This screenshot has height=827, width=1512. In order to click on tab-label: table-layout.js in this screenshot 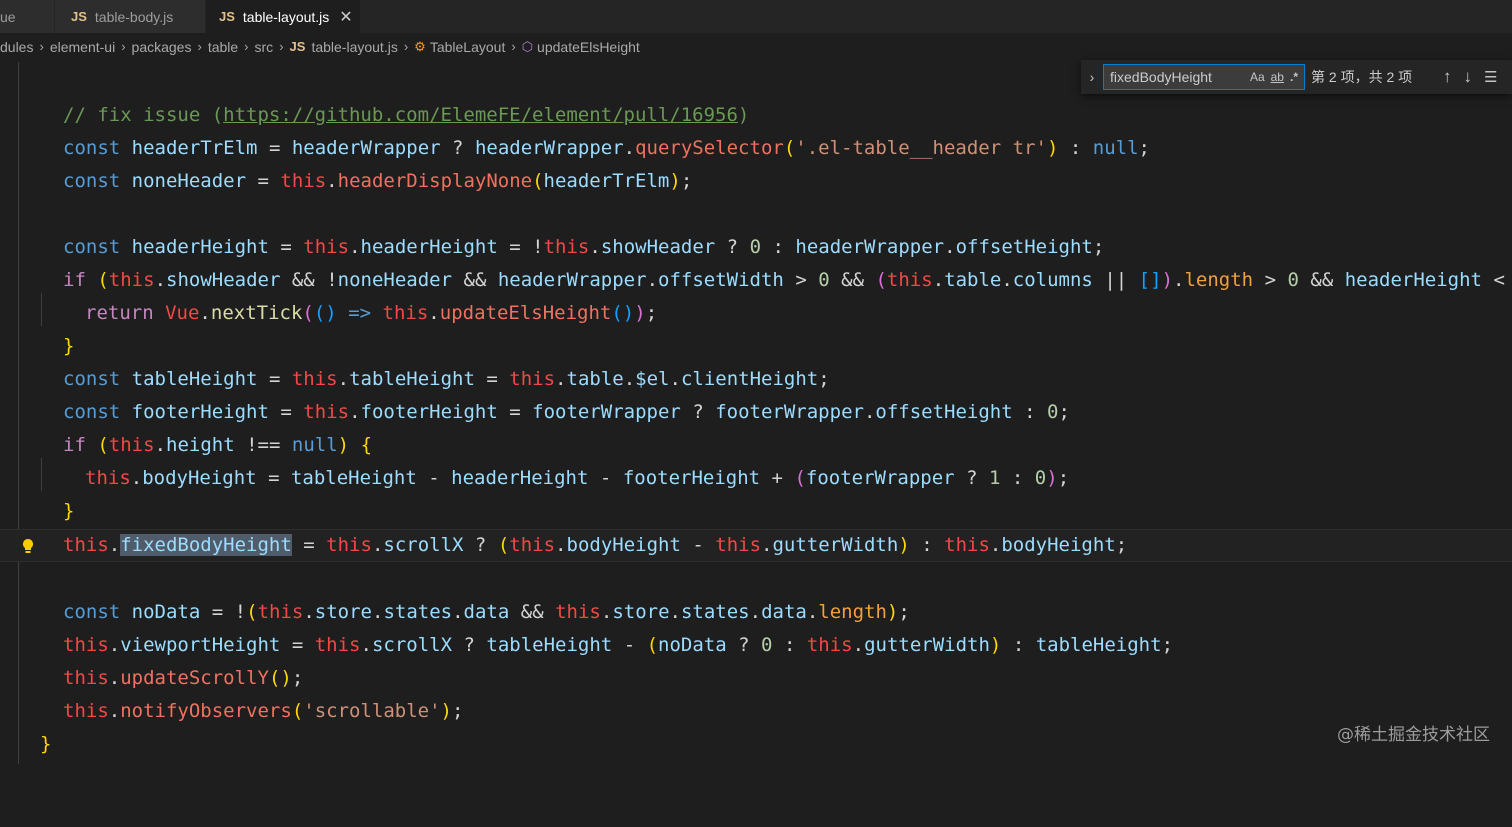, I will do `click(286, 16)`.